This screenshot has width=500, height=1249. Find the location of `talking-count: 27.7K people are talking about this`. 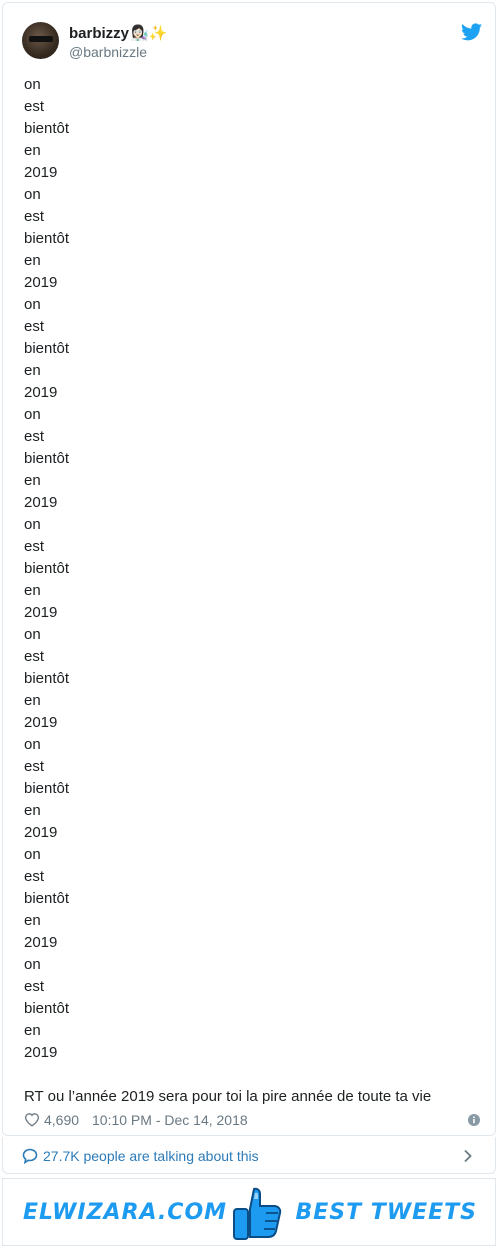

talking-count: 27.7K people are talking about this is located at coordinates (151, 1156).